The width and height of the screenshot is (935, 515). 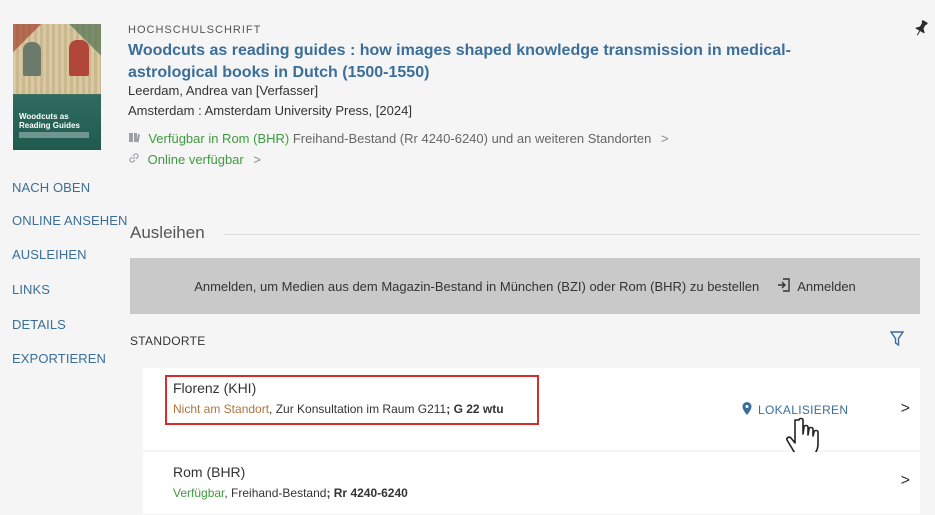 What do you see at coordinates (31, 289) in the screenshot?
I see `nav-links: LINKS` at bounding box center [31, 289].